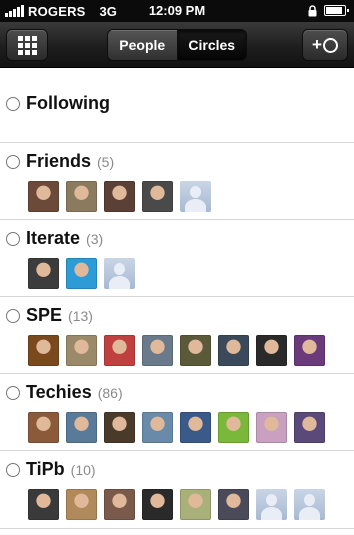  Describe the element at coordinates (177, 258) in the screenshot. I see `circle-row-iterate: Iterate (3)` at that location.